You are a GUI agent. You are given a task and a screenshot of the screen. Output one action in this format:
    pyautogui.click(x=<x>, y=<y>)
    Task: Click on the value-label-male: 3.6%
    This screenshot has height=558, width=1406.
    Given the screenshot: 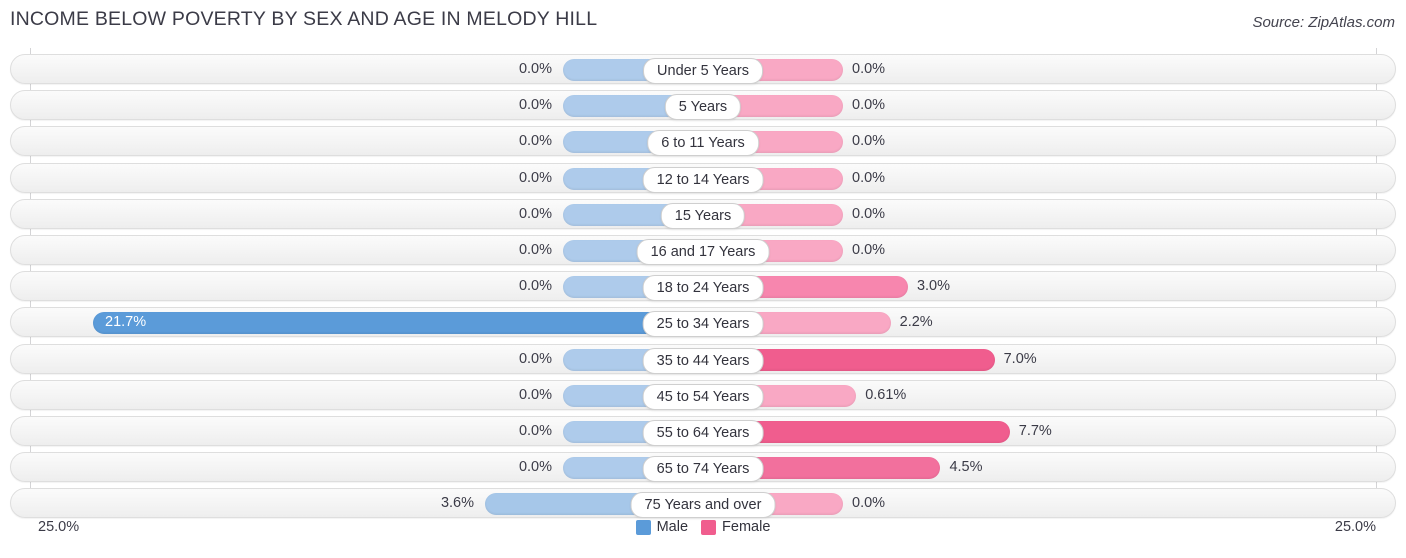 What is the action you would take?
    pyautogui.click(x=457, y=503)
    